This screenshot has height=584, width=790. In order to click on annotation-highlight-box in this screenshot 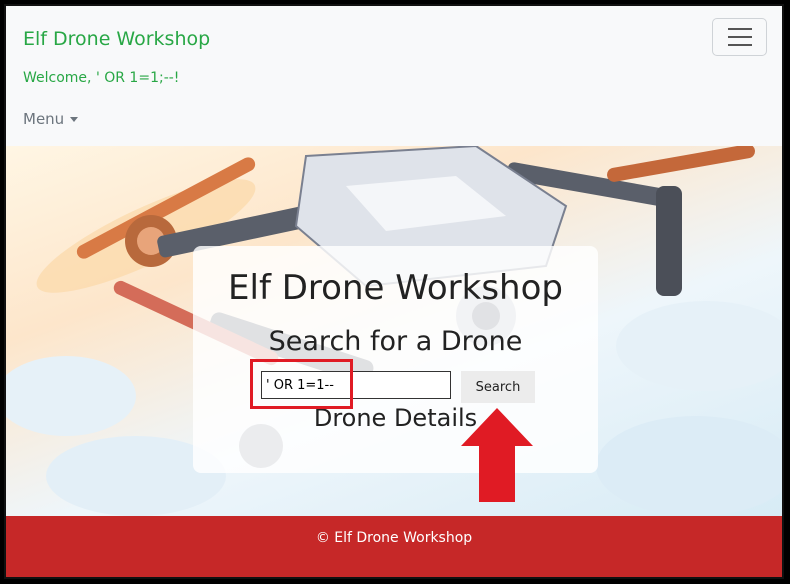, I will do `click(301, 384)`.